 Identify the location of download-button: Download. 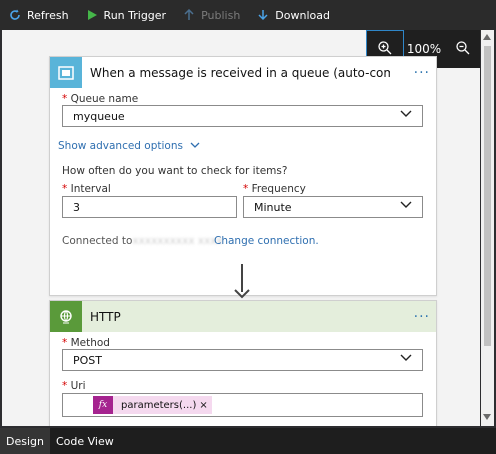
(293, 15).